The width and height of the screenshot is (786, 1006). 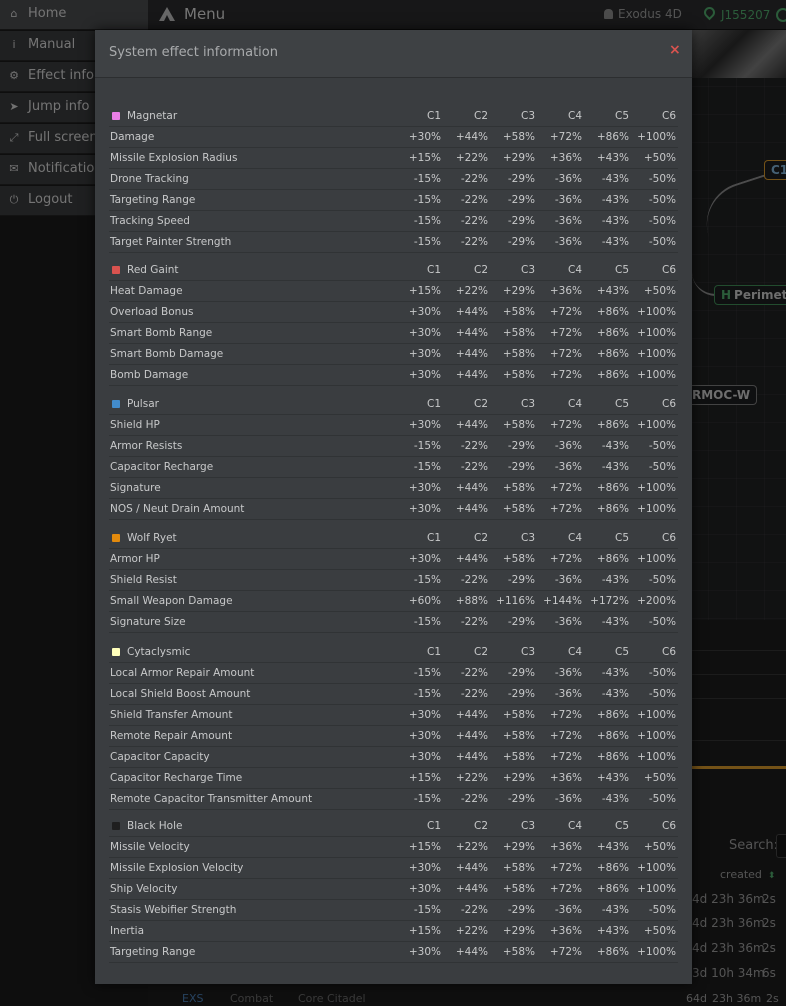 What do you see at coordinates (155, 826) in the screenshot?
I see `section-title: Black Hole` at bounding box center [155, 826].